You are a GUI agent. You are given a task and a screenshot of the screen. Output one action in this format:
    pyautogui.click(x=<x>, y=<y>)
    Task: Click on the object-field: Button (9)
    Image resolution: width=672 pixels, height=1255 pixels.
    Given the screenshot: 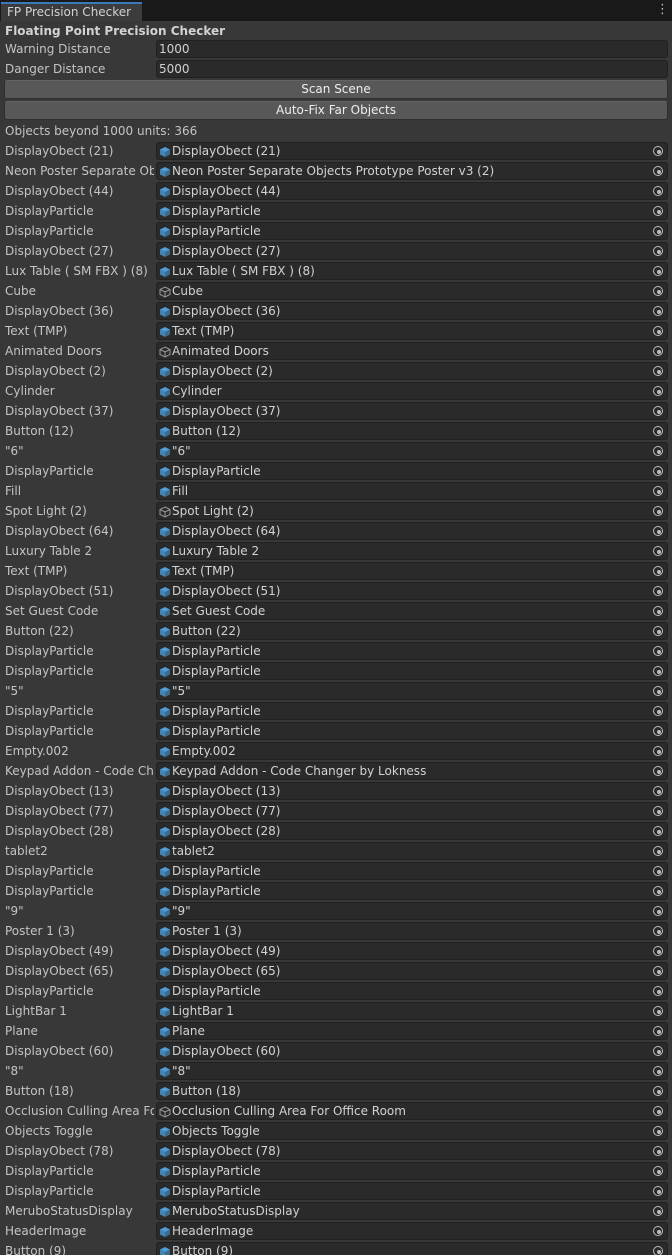 What is the action you would take?
    pyautogui.click(x=402, y=1248)
    